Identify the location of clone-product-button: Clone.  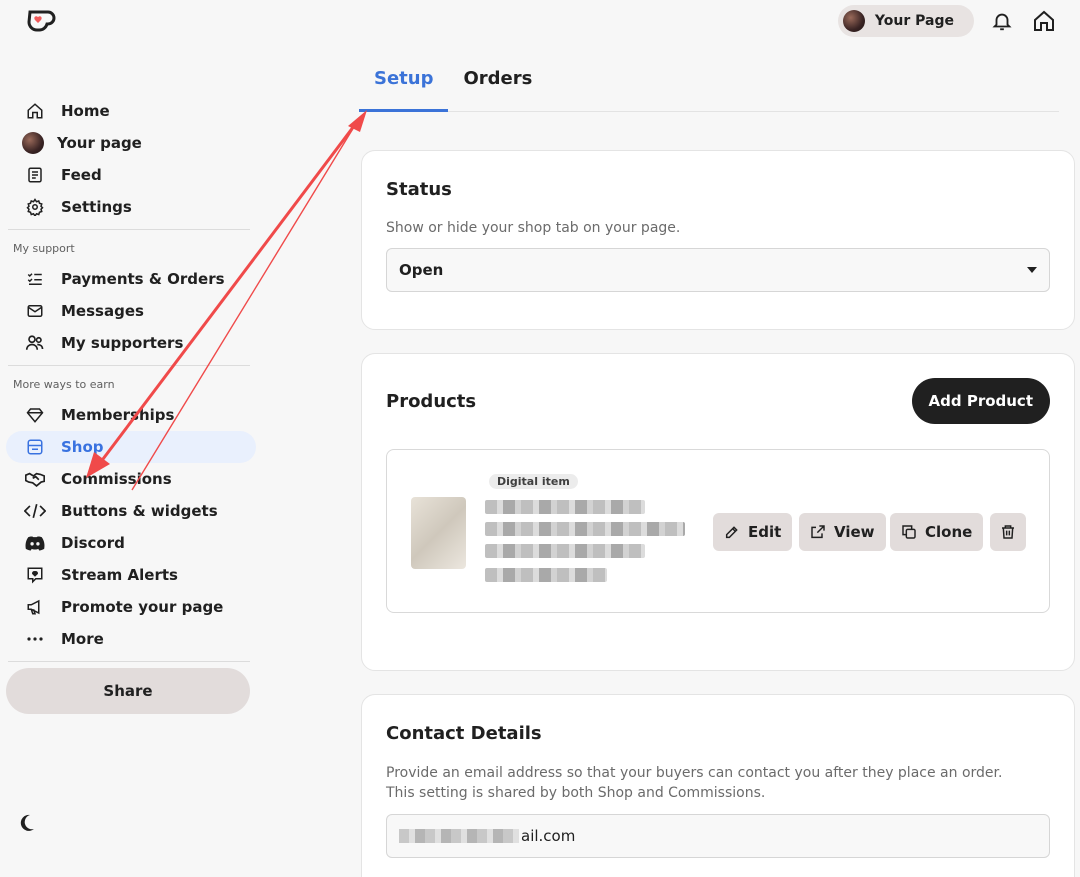
(937, 532).